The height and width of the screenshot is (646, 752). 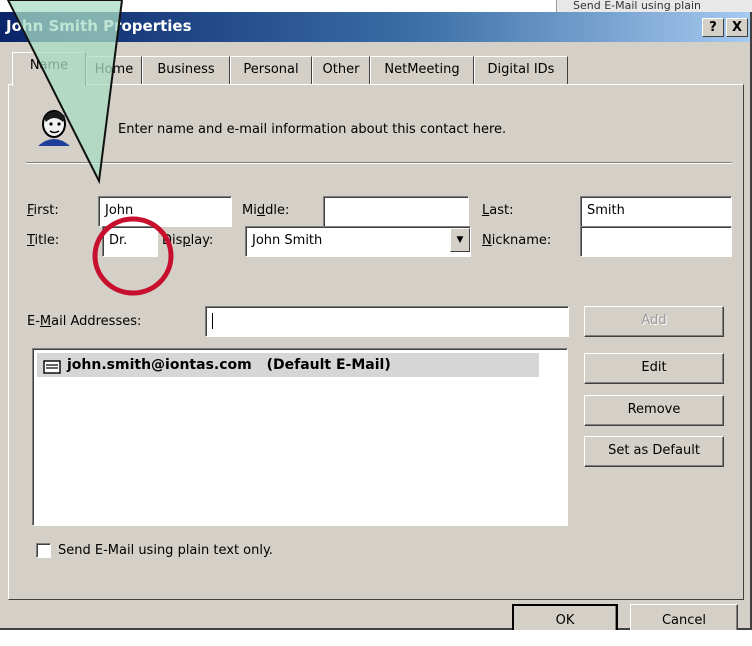 I want to click on set-as-default-button: Set as Default, so click(x=654, y=451).